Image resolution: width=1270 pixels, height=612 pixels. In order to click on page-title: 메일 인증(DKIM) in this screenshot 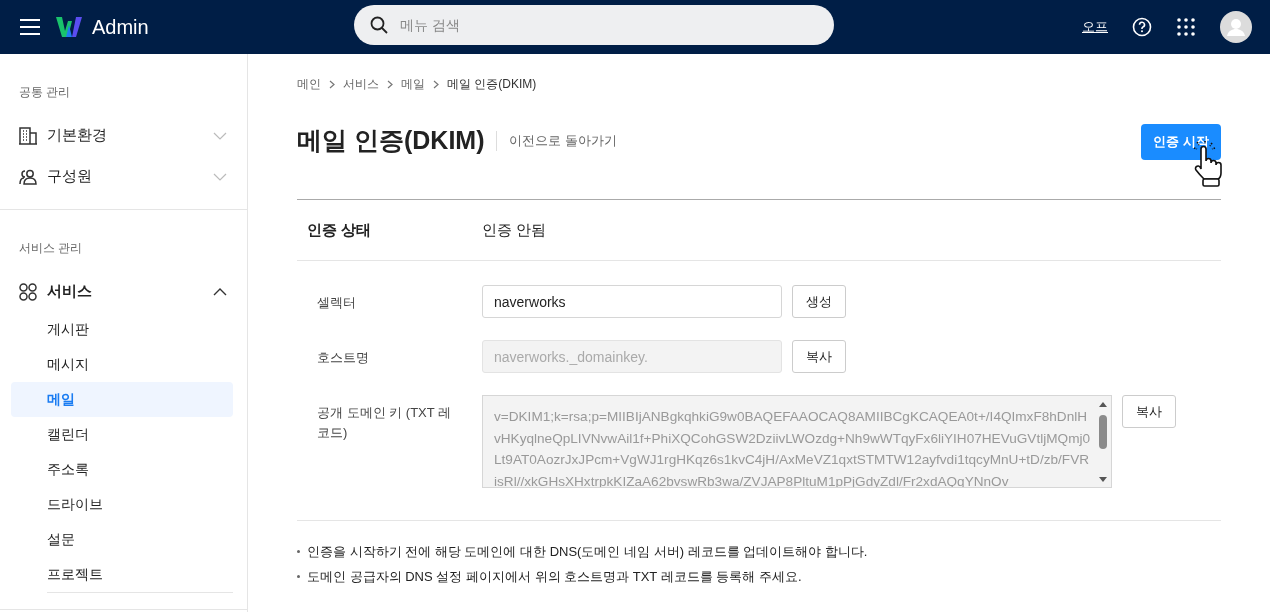, I will do `click(391, 140)`.